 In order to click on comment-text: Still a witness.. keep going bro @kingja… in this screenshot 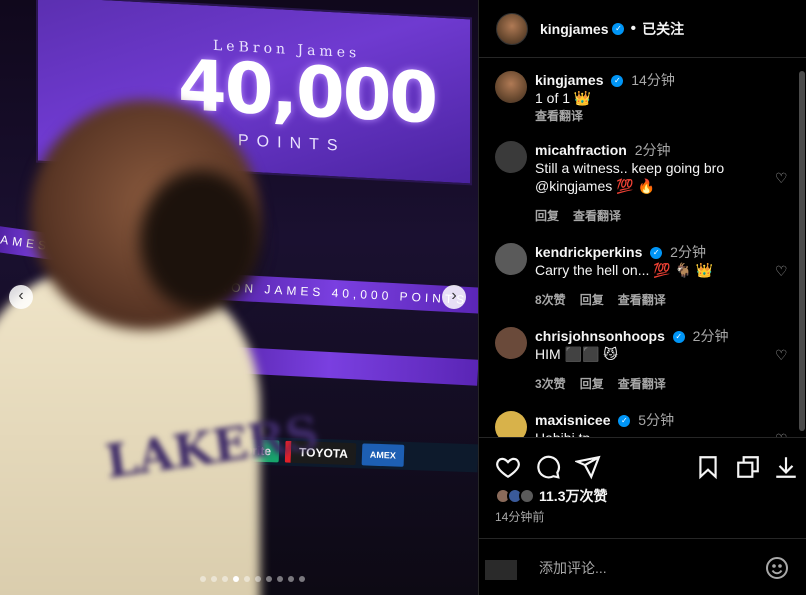, I will do `click(630, 177)`.